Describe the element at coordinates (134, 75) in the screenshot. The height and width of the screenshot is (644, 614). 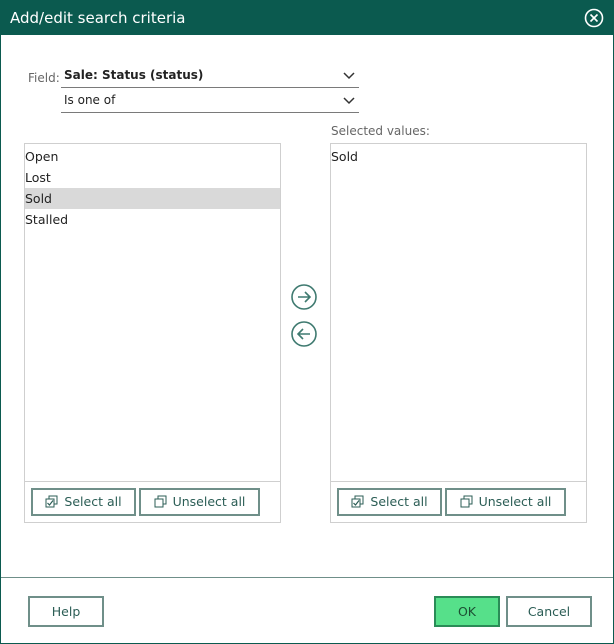
I see `field-select-value: Sale: Status (status)` at that location.